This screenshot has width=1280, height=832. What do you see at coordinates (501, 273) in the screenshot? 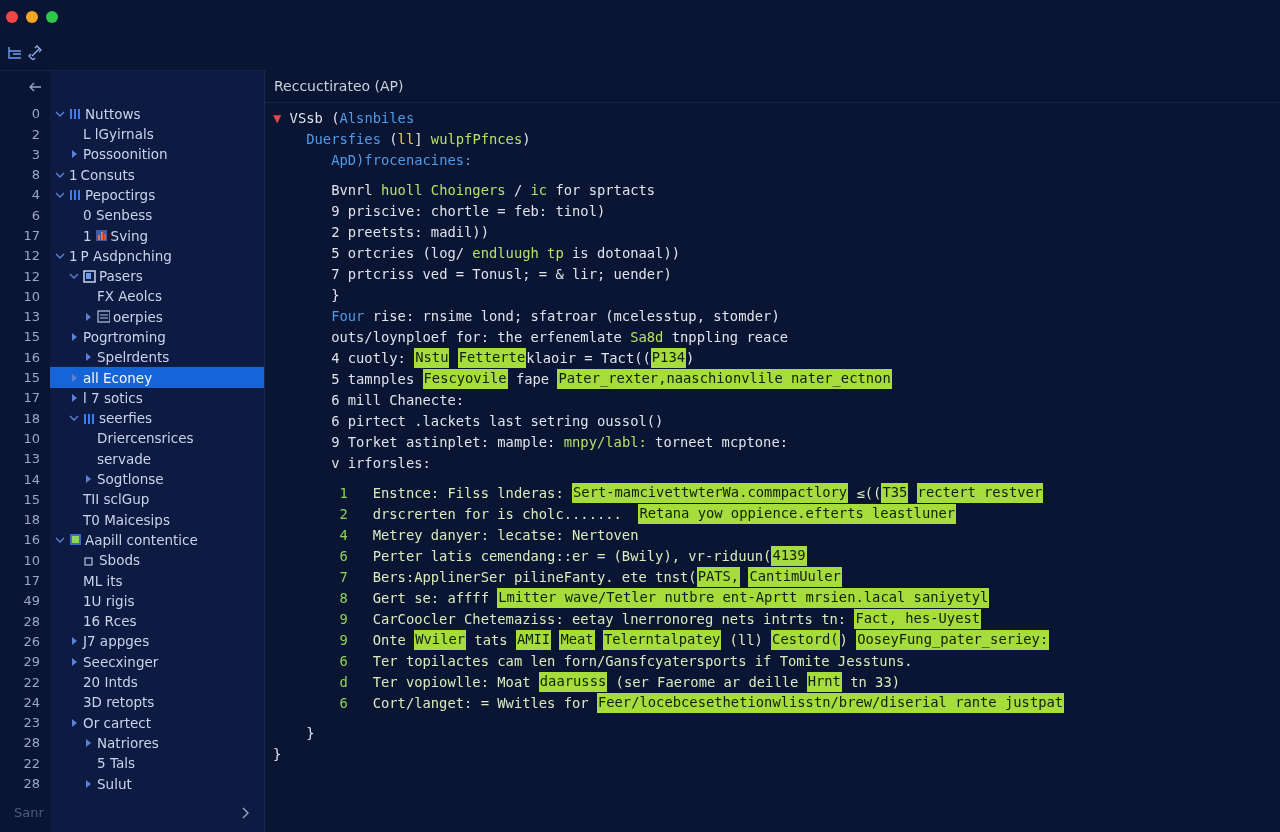
I see `code-text: 7 prtcriss ved = Tonusl; = & lir; uender)` at bounding box center [501, 273].